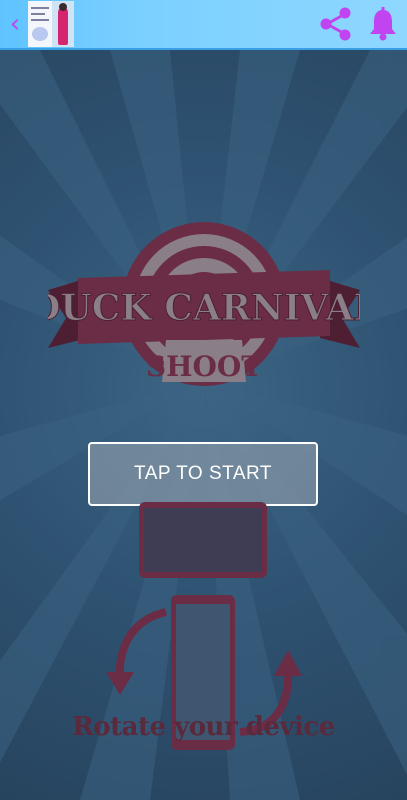 The width and height of the screenshot is (407, 800). What do you see at coordinates (383, 24) in the screenshot?
I see `bell-icon` at bounding box center [383, 24].